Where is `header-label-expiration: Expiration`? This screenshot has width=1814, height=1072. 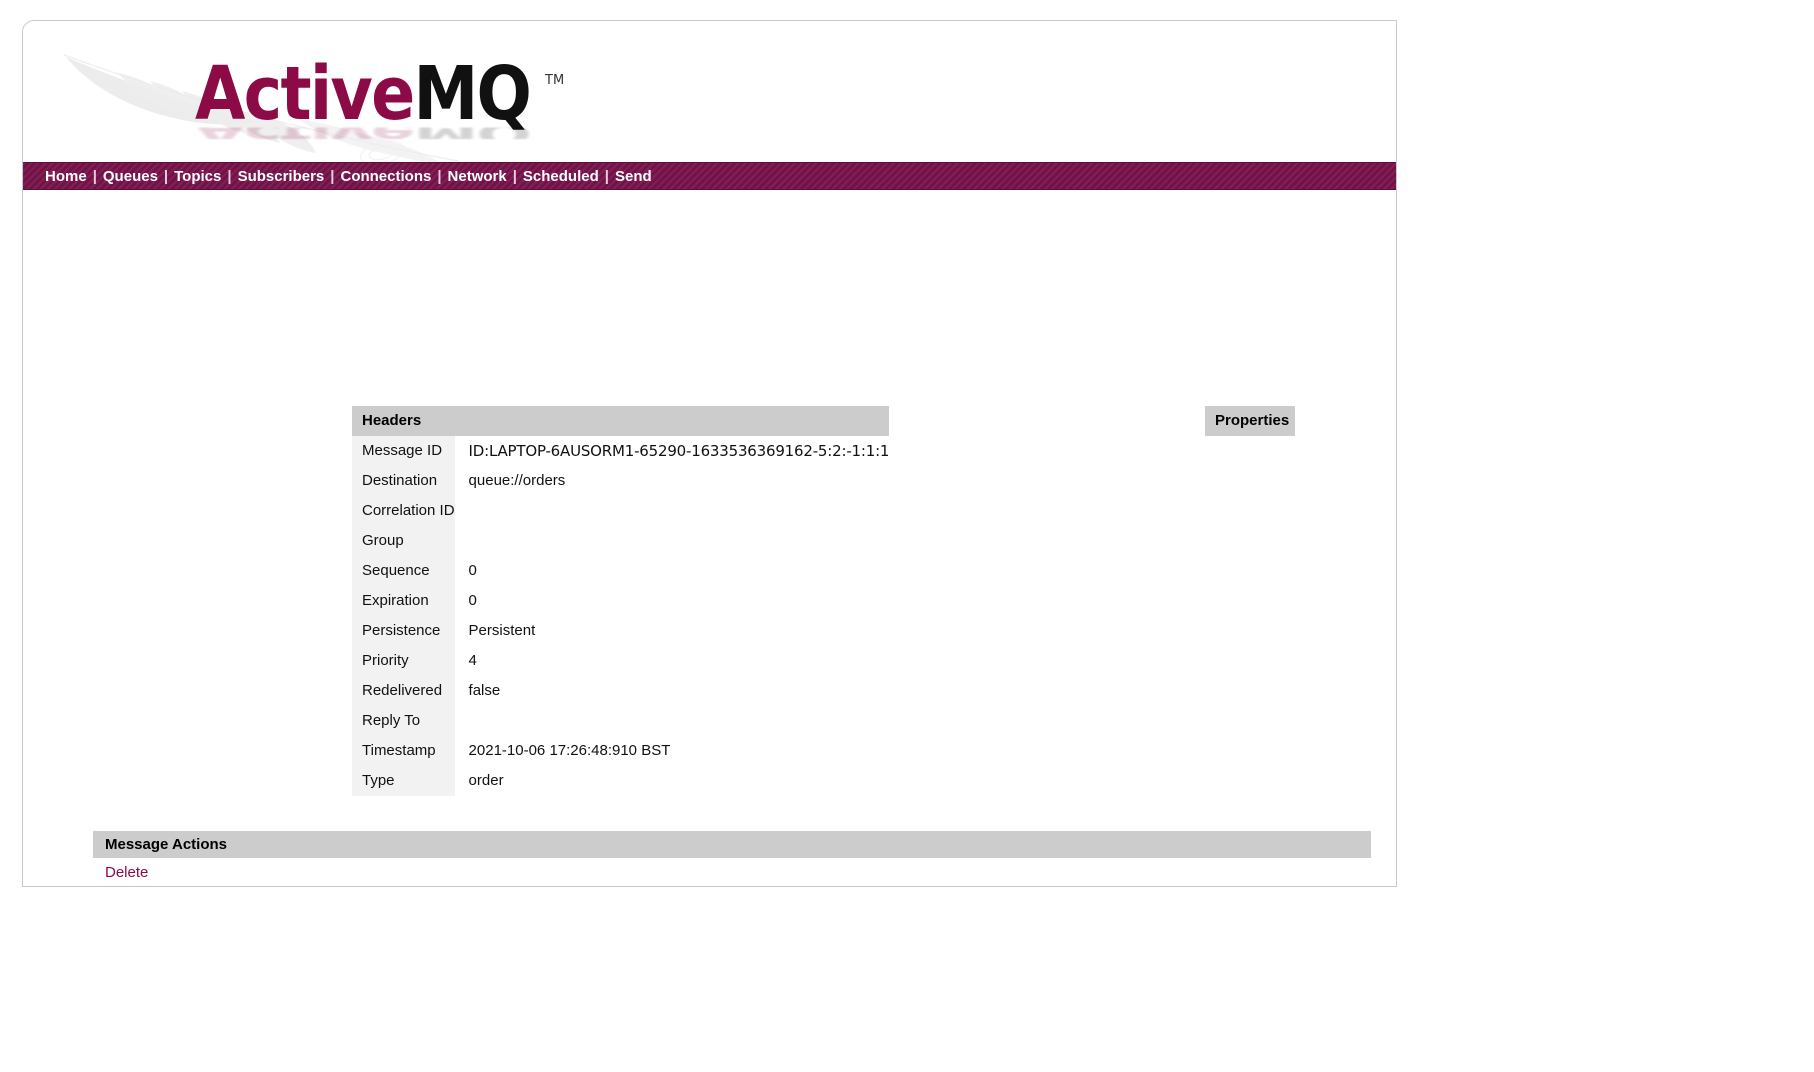 header-label-expiration: Expiration is located at coordinates (403, 601).